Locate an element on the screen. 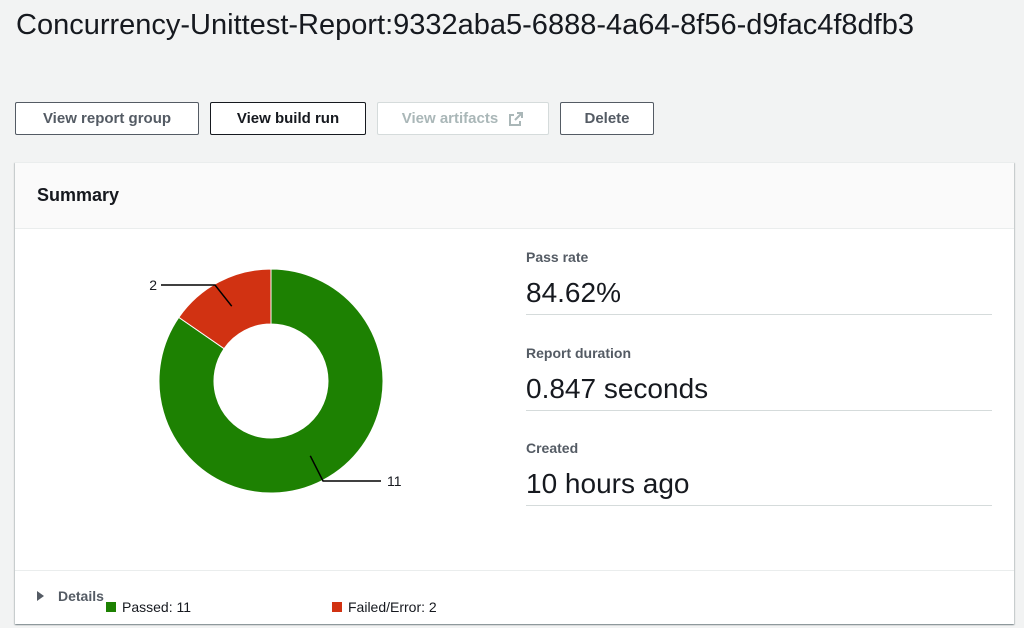 This screenshot has height=628, width=1024. report-duration-label: Report duration is located at coordinates (578, 353).